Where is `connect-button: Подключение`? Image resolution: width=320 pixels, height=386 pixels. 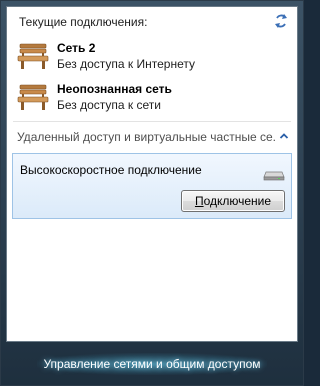
connect-button: Подключение is located at coordinates (233, 201).